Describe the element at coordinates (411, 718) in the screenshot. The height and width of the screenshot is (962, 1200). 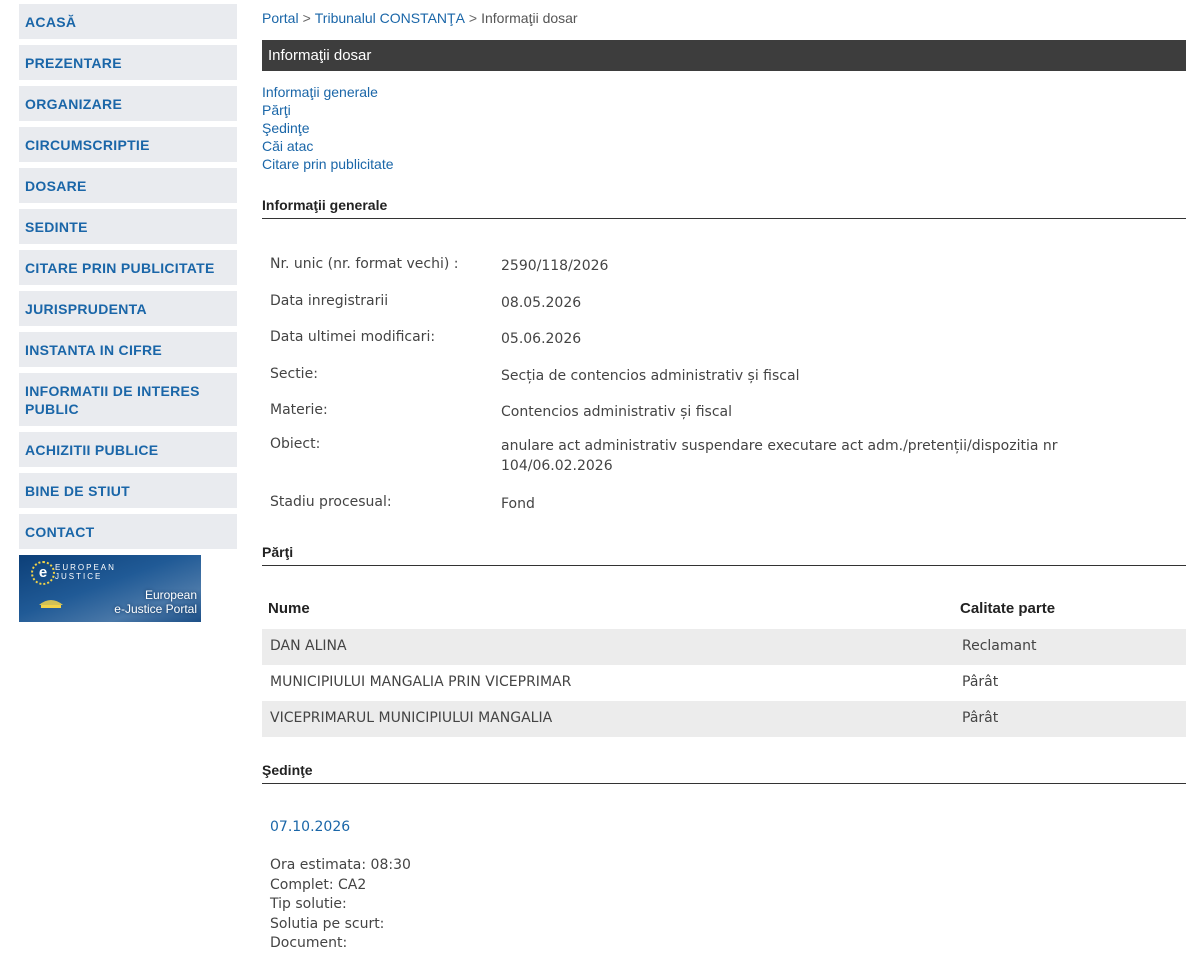
I see `party-name: VICEPRIMARUL MUNICIPIULUI MANGALIA` at that location.